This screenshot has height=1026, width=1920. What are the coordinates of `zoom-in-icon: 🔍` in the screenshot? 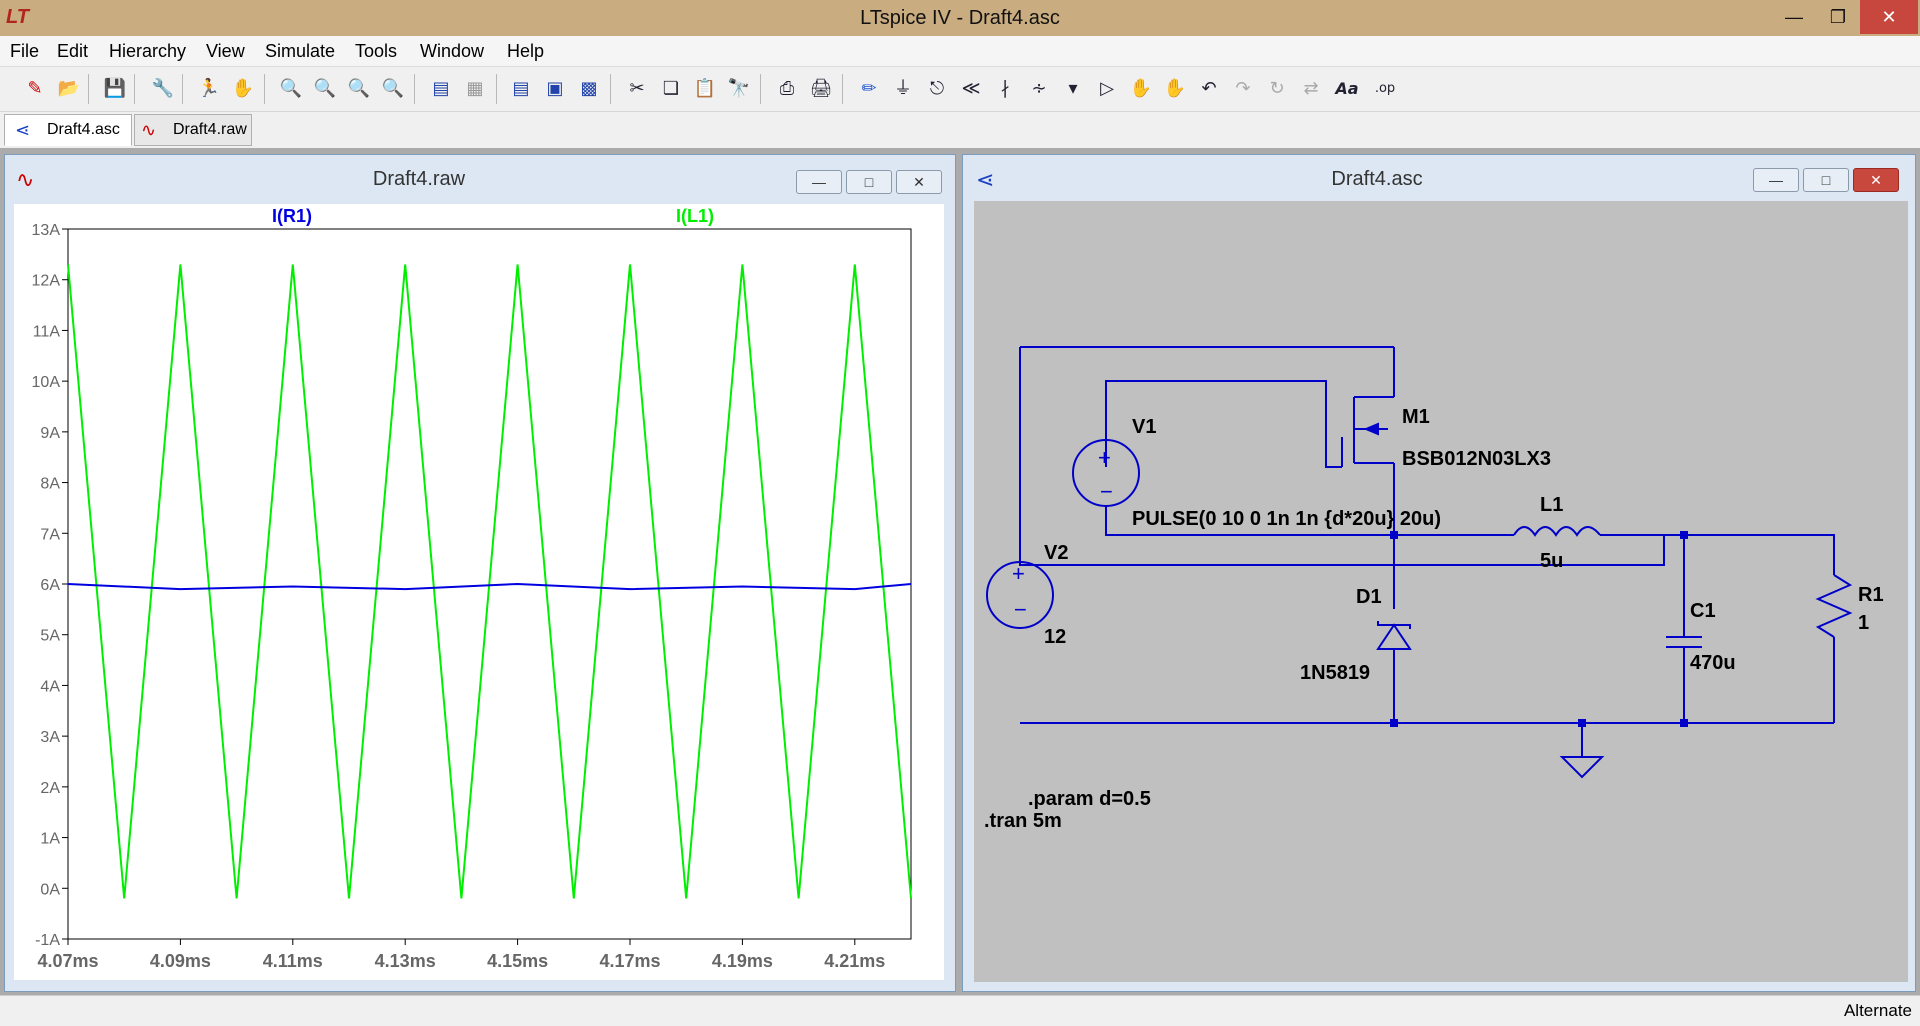 It's located at (291, 89).